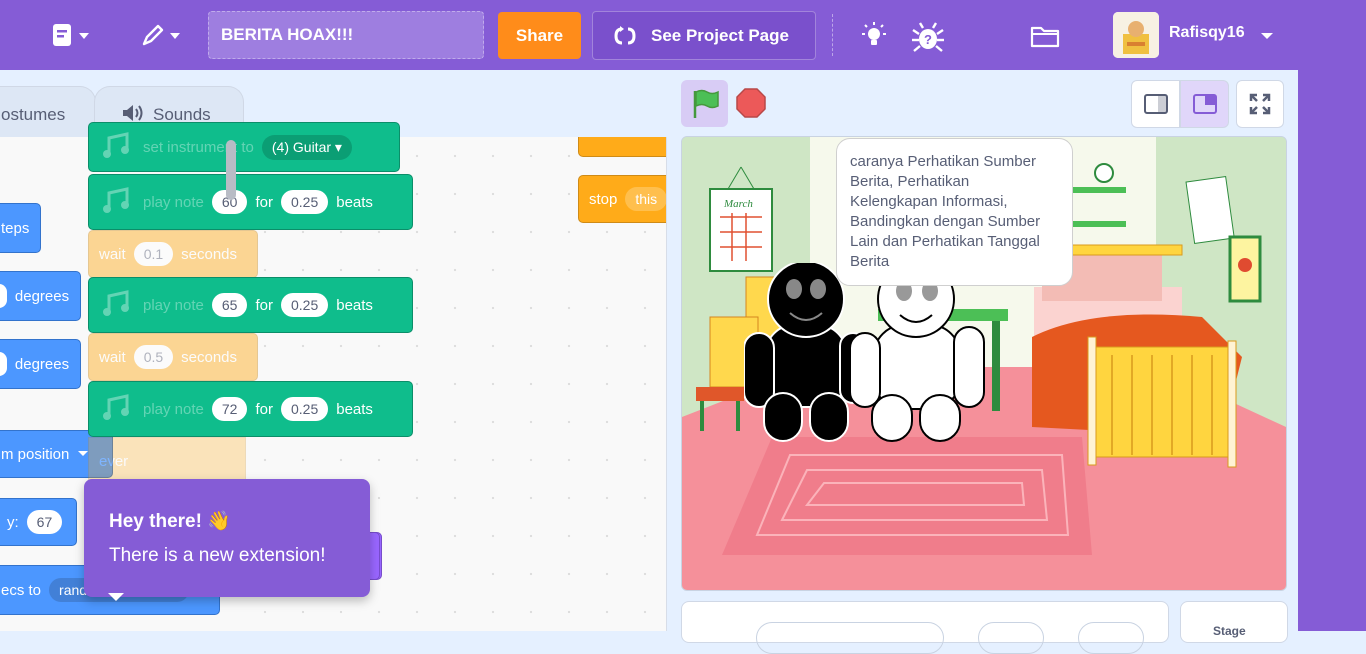 The image size is (1366, 654). I want to click on debug-button: ?, so click(928, 37).